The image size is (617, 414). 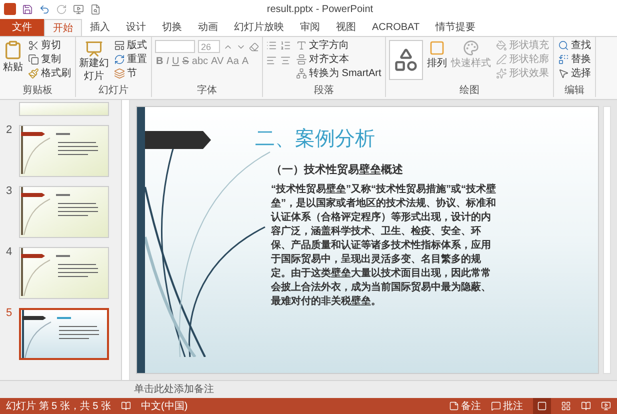 I want to click on group-label: 剪贴板, so click(x=38, y=91).